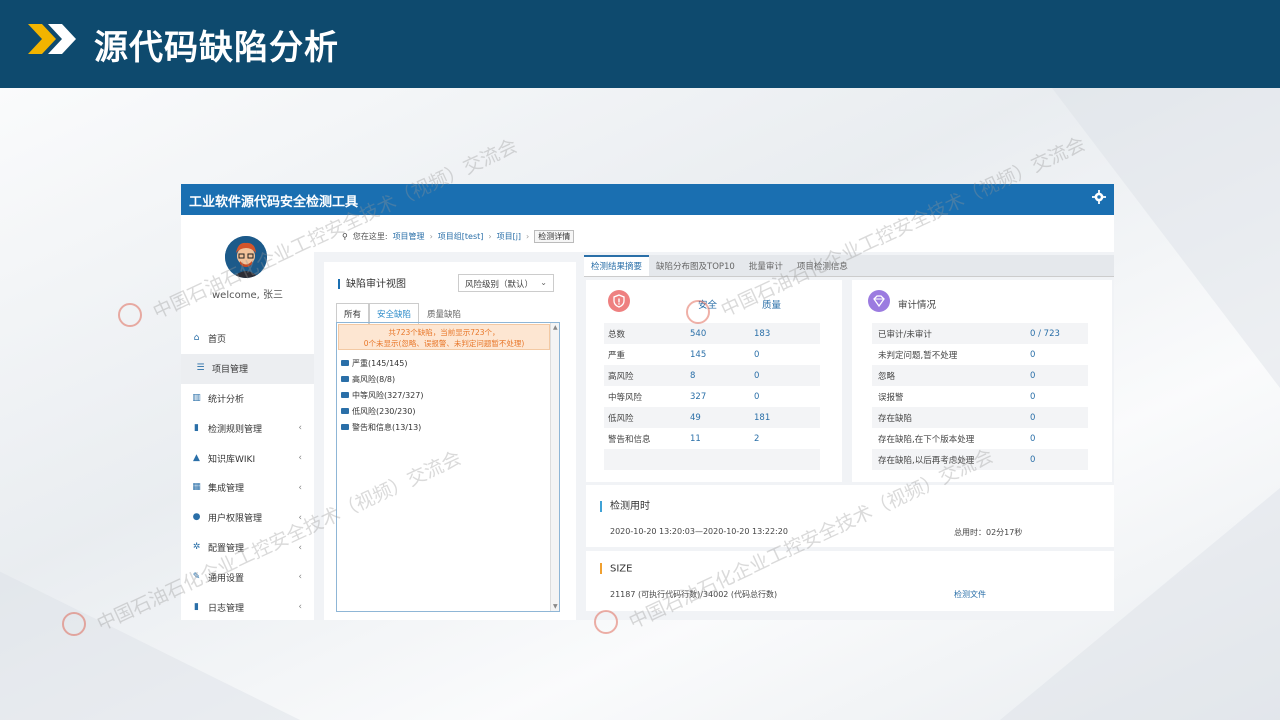 Image resolution: width=1280 pixels, height=720 pixels. I want to click on sidebar-item-3: ▮ 检测规则管理 ‹, so click(247, 428).